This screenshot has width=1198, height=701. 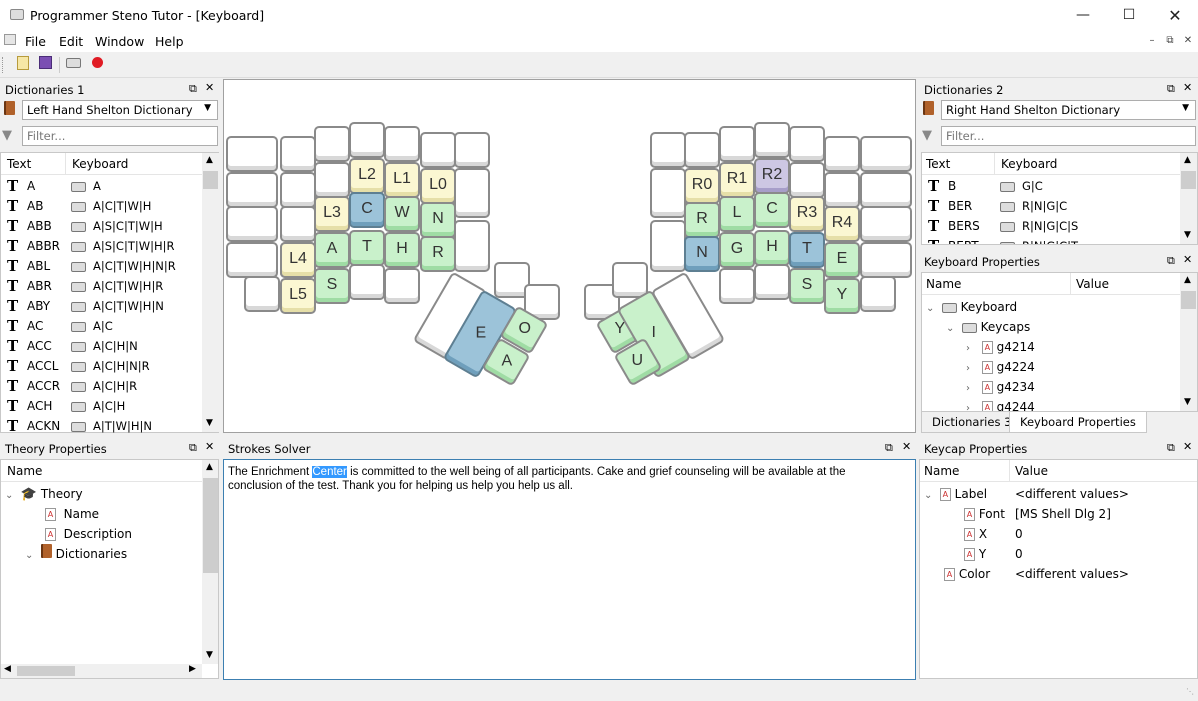 I want to click on key-right-l: L, so click(x=737, y=214).